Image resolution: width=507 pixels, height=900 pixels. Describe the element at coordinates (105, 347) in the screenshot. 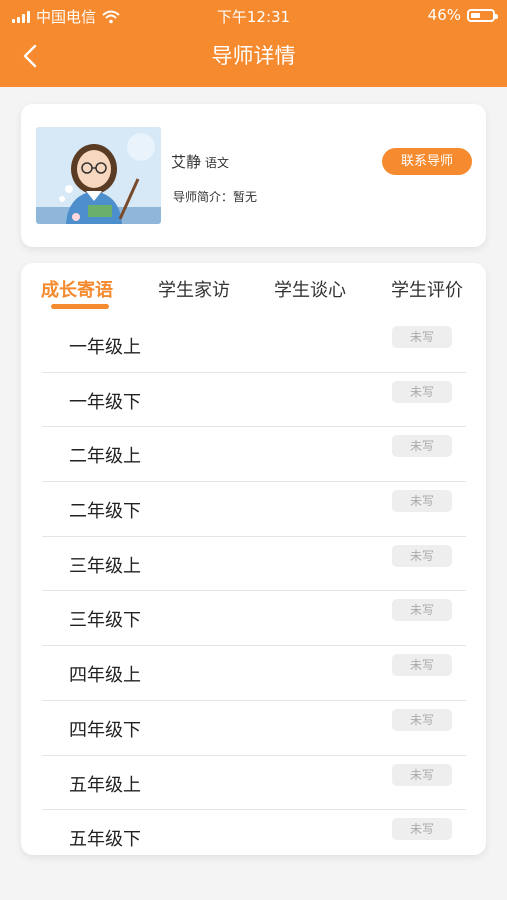

I see `grade-label: 一年级上` at that location.